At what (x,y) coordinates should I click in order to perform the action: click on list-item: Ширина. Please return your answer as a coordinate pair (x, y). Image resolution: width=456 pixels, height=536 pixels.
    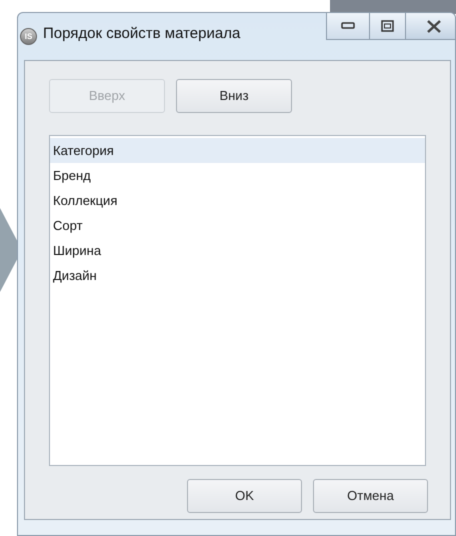
    Looking at the image, I should click on (237, 250).